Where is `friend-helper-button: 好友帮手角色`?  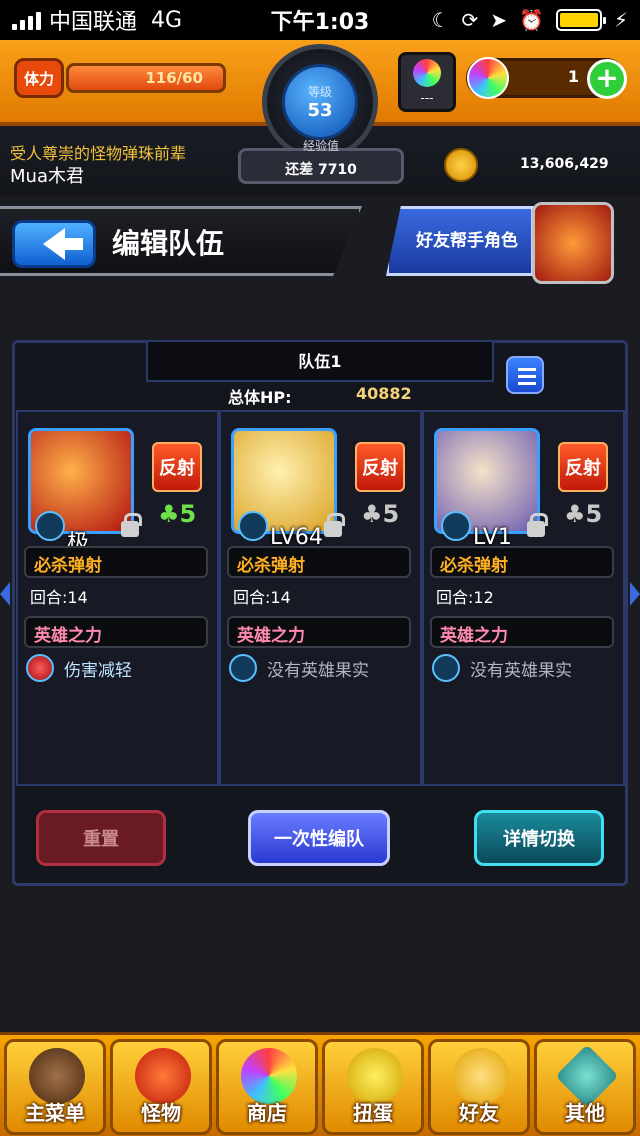 friend-helper-button: 好友帮手角色 is located at coordinates (460, 241).